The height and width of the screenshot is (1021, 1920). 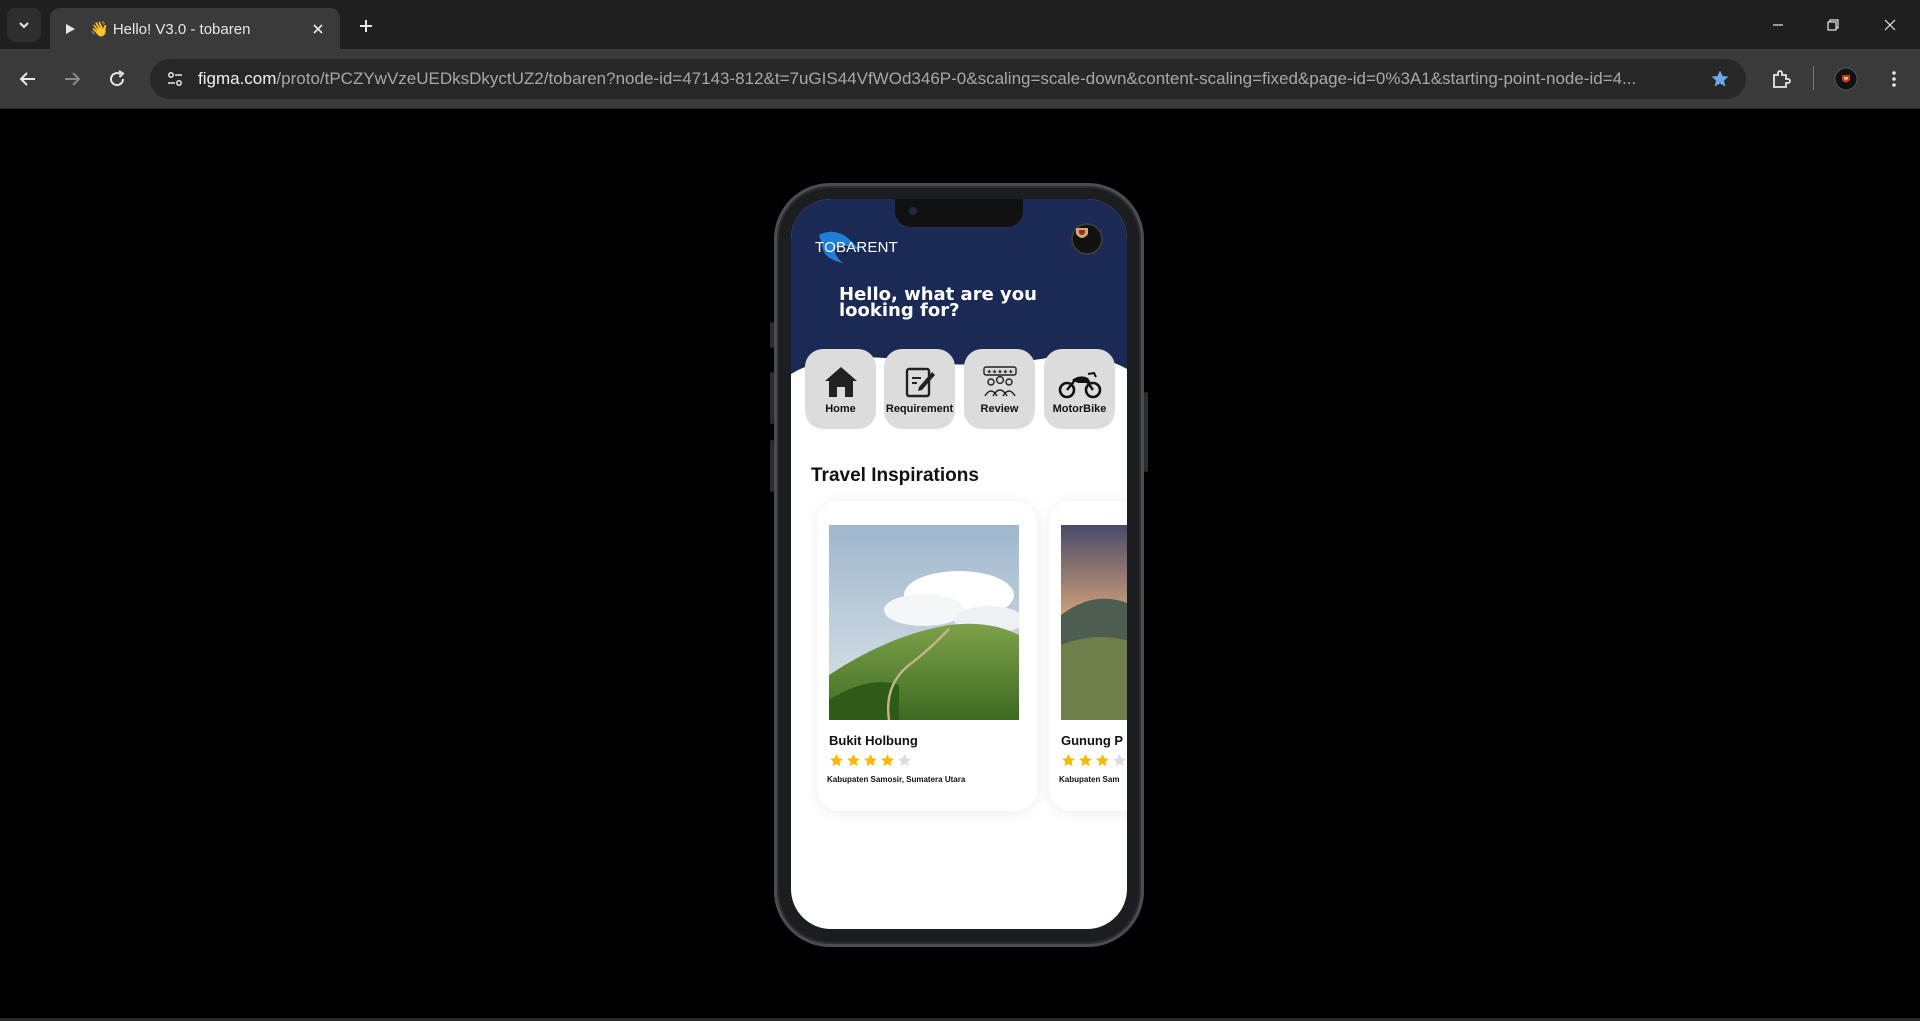 I want to click on profile-avatar-button, so click(x=1846, y=79).